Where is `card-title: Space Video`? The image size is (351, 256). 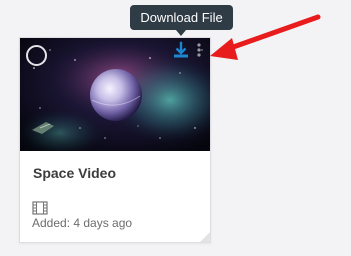 card-title: Space Video is located at coordinates (74, 173).